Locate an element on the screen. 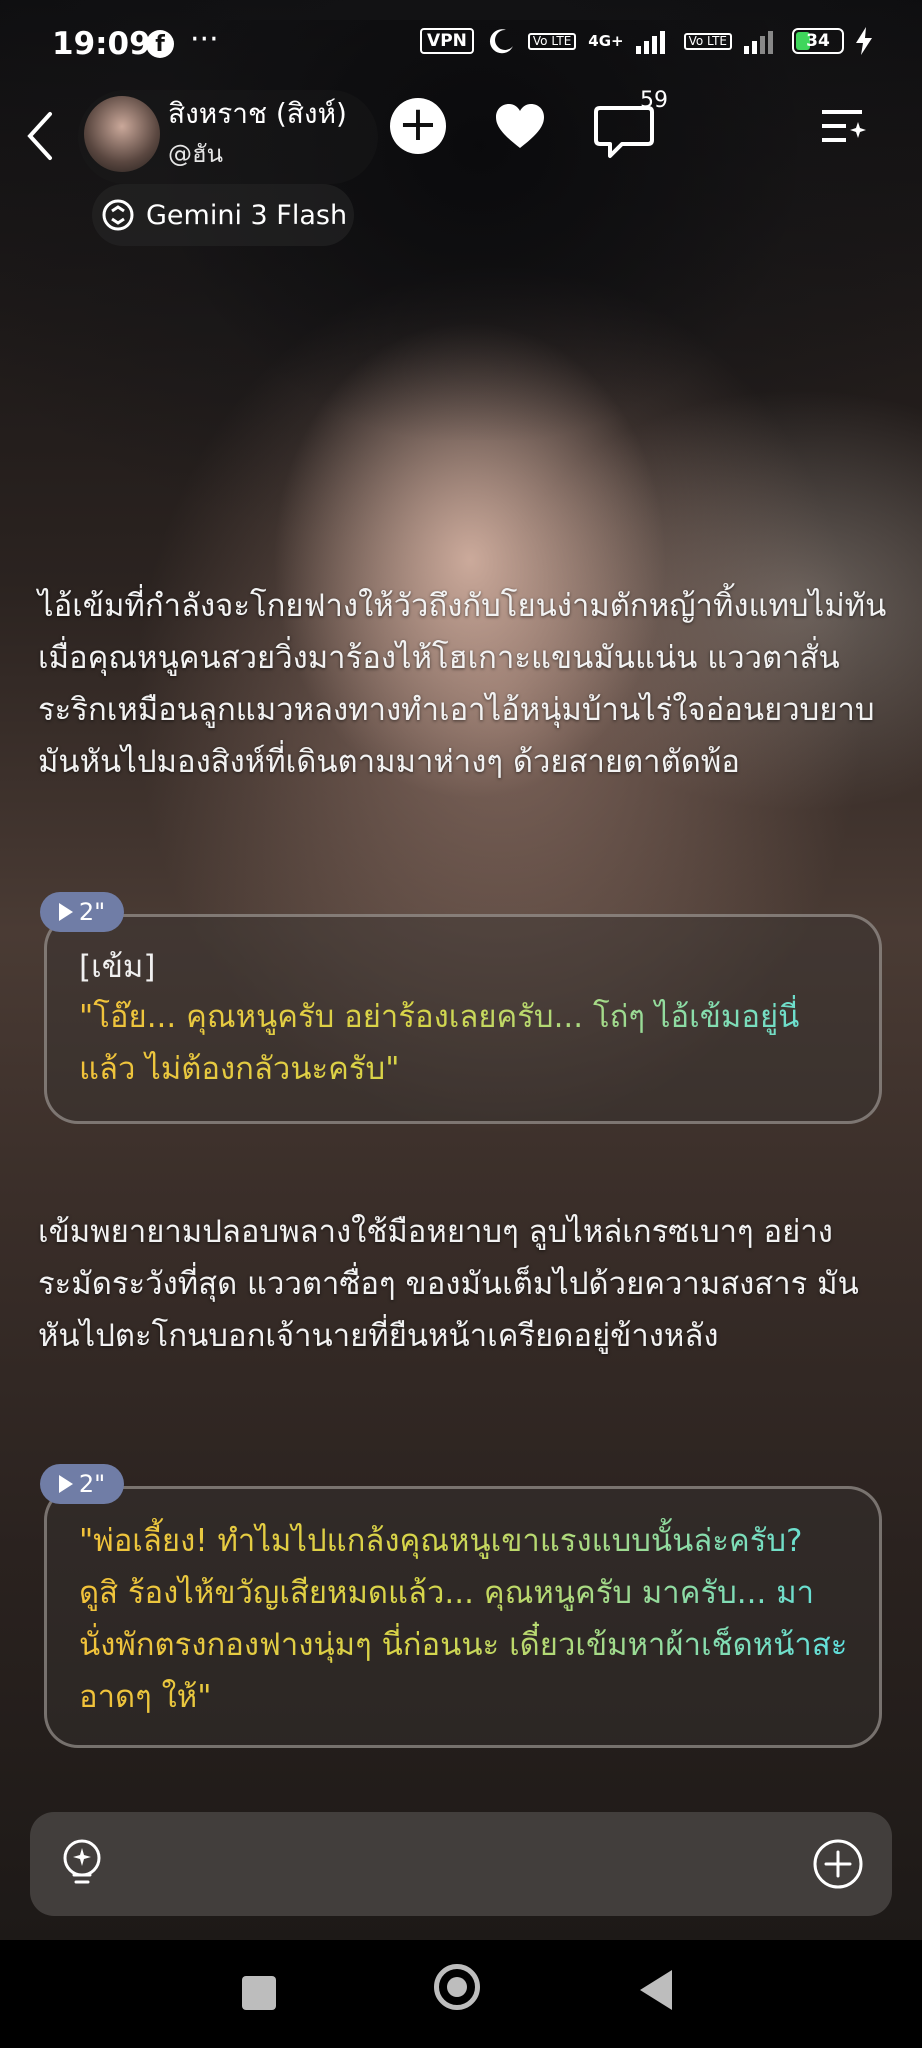 This screenshot has width=922, height=2048. vpn-badge: VPN is located at coordinates (447, 41).